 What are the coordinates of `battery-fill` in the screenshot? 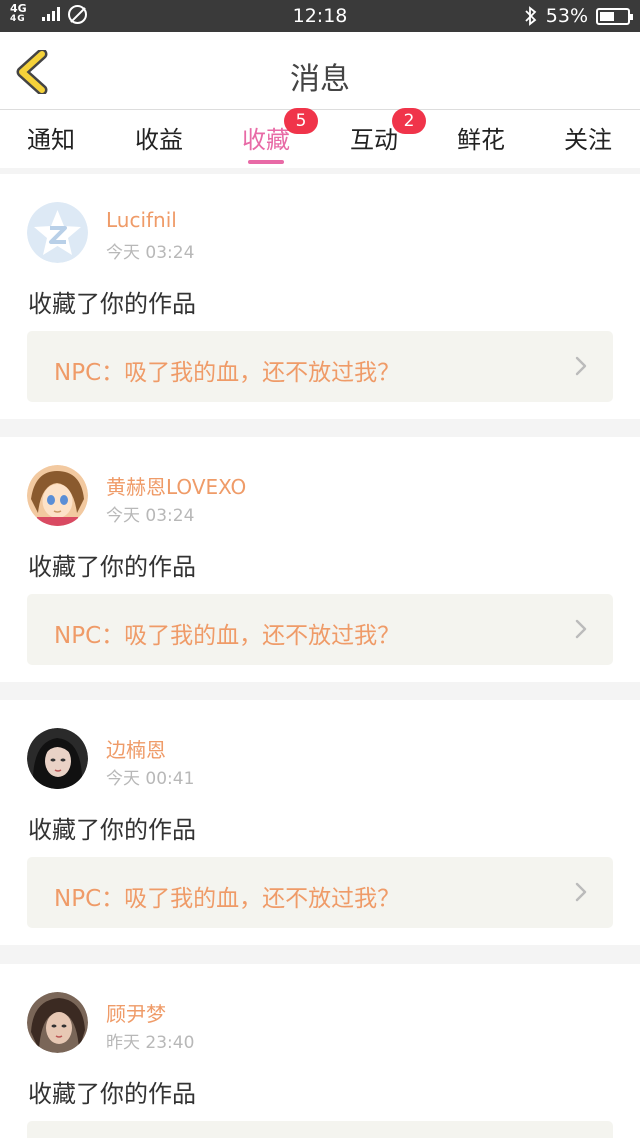 It's located at (607, 16).